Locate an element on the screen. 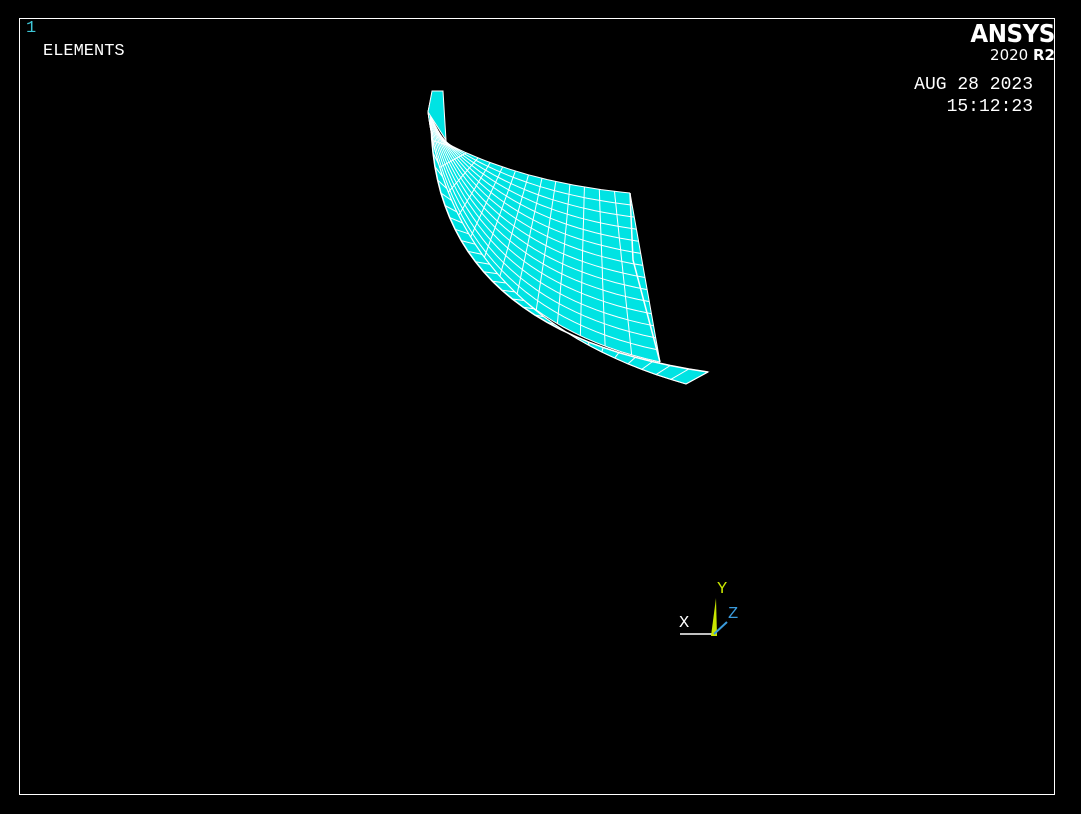 Image resolution: width=1081 pixels, height=814 pixels. triad-z-label: Z is located at coordinates (733, 614).